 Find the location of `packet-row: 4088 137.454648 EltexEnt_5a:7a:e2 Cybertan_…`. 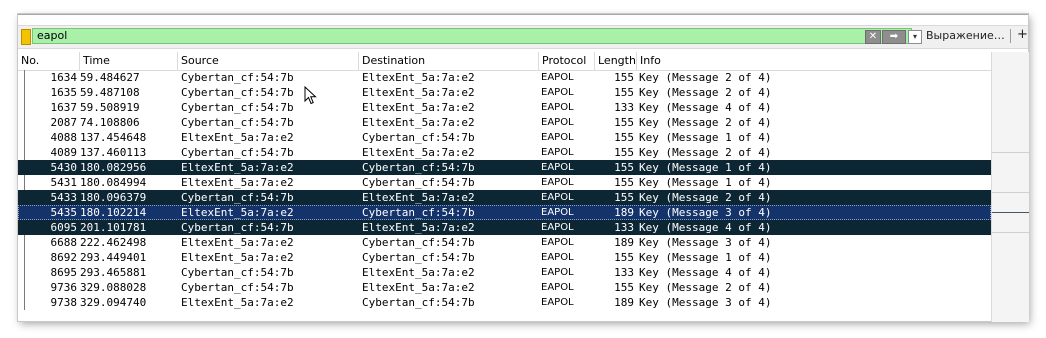

packet-row: 4088 137.454648 EltexEnt_5a:7a:e2 Cybertan_… is located at coordinates (504, 137).